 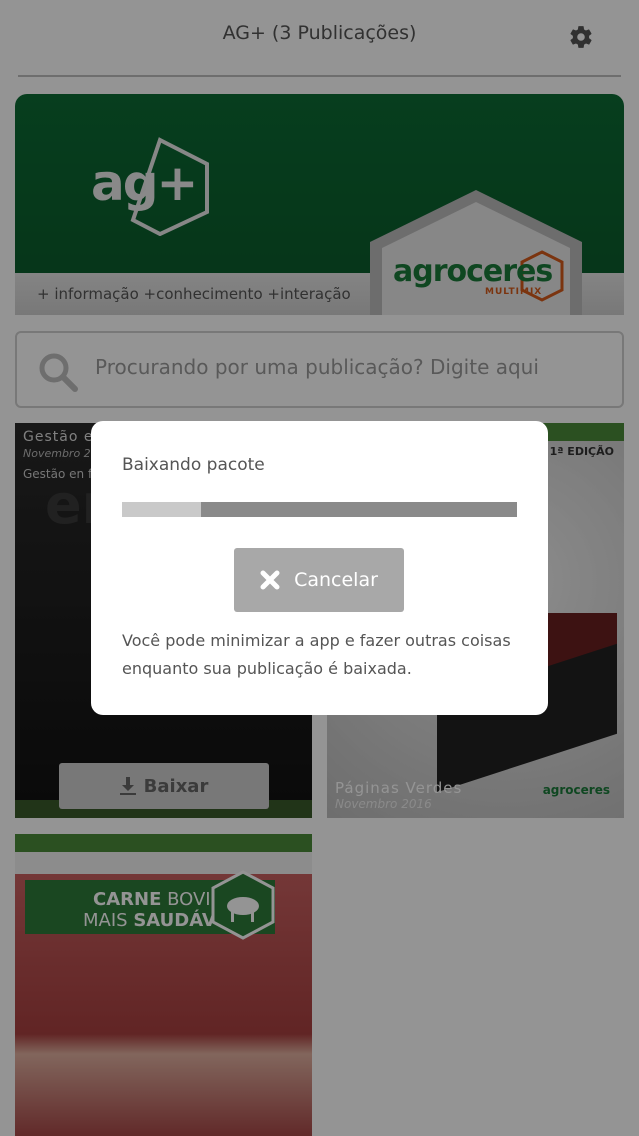 I want to click on download-progress-bar, so click(x=319, y=509).